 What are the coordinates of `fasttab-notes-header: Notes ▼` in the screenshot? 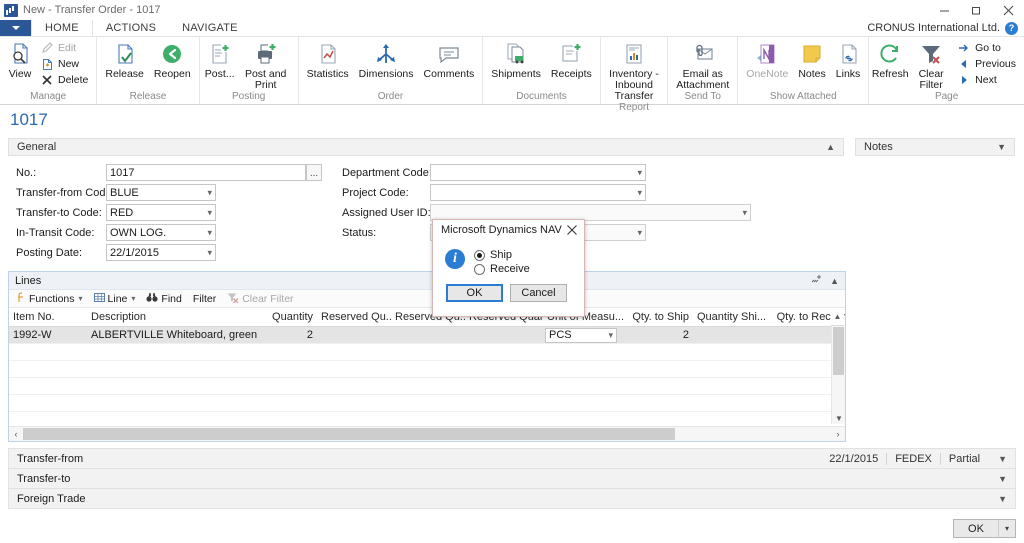 It's located at (935, 147).